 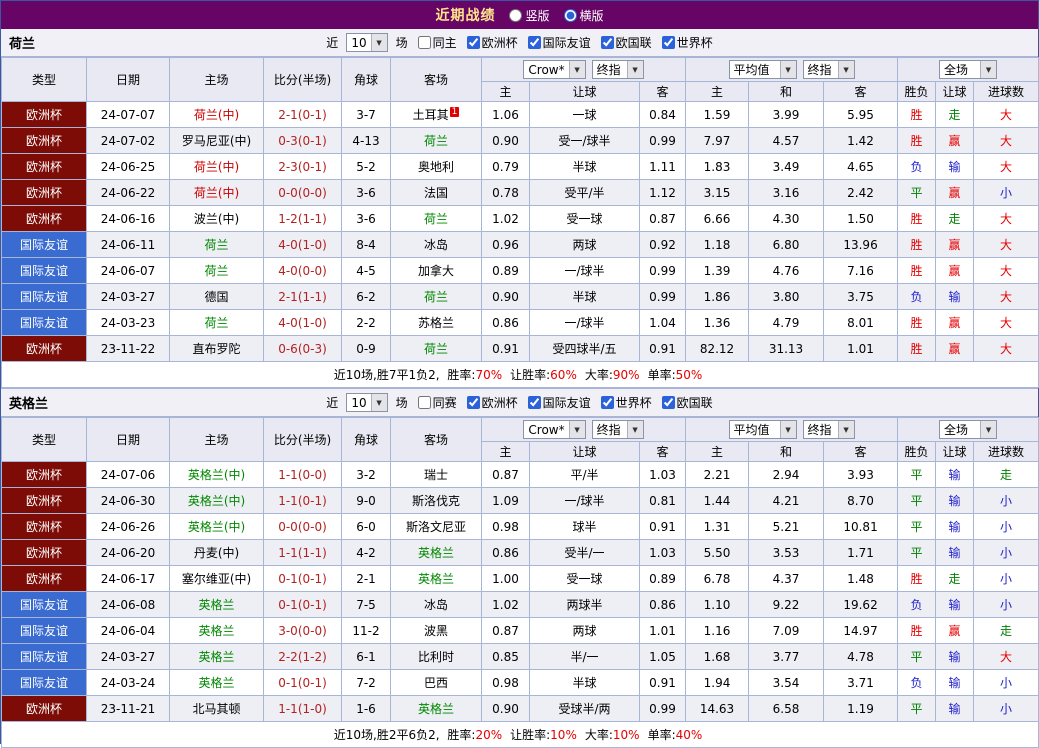 I want to click on match-score: 0-0(0-0), so click(x=302, y=192).